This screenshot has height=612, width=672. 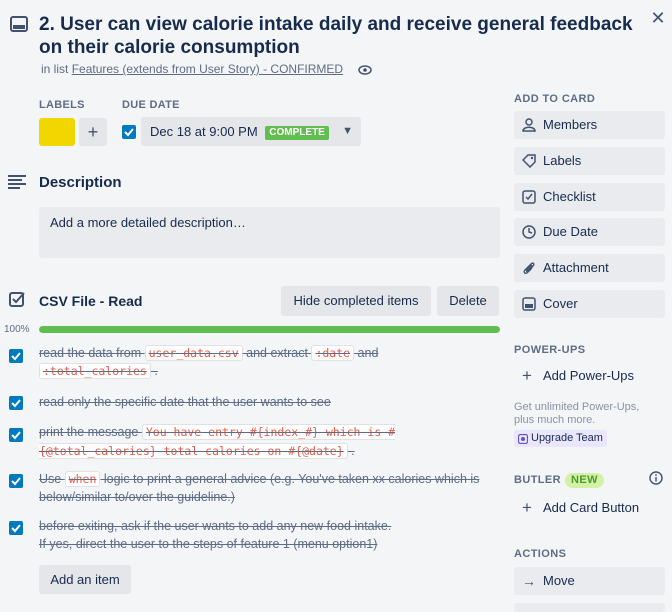 What do you see at coordinates (129, 132) in the screenshot?
I see `due-complete-checkbox` at bounding box center [129, 132].